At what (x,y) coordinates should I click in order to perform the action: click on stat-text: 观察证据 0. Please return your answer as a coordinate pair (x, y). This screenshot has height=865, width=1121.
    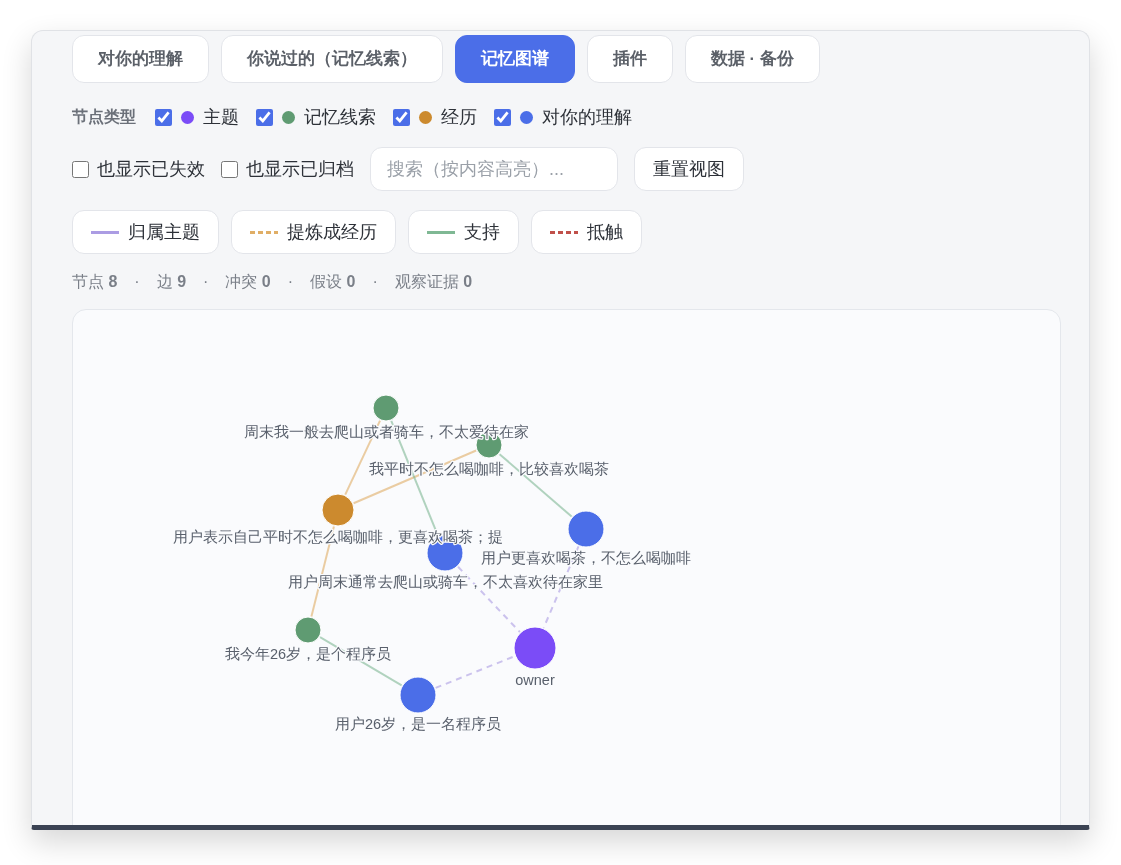
    Looking at the image, I should click on (433, 281).